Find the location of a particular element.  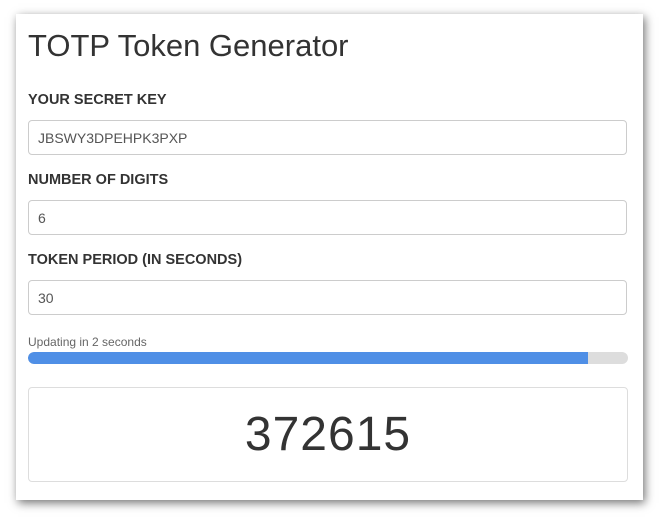

page-title: TOTP Token Generator is located at coordinates (188, 45).